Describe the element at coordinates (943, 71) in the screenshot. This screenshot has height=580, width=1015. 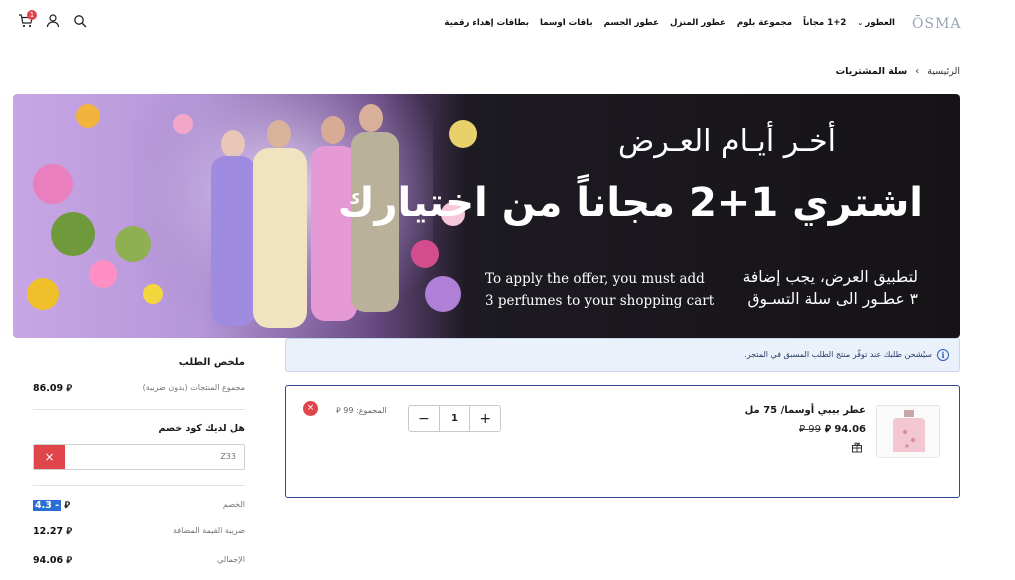
I see `breadcrumb-home: الرئيسية` at that location.